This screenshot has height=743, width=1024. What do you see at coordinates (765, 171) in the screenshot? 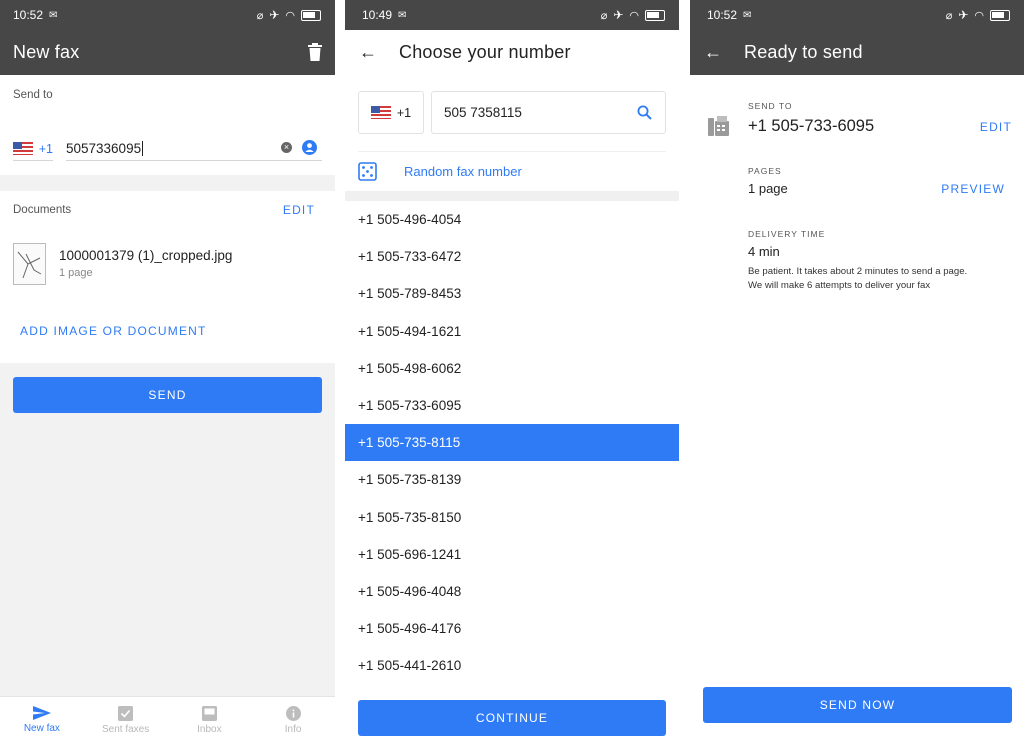
I see `pages-label: PAGES` at bounding box center [765, 171].